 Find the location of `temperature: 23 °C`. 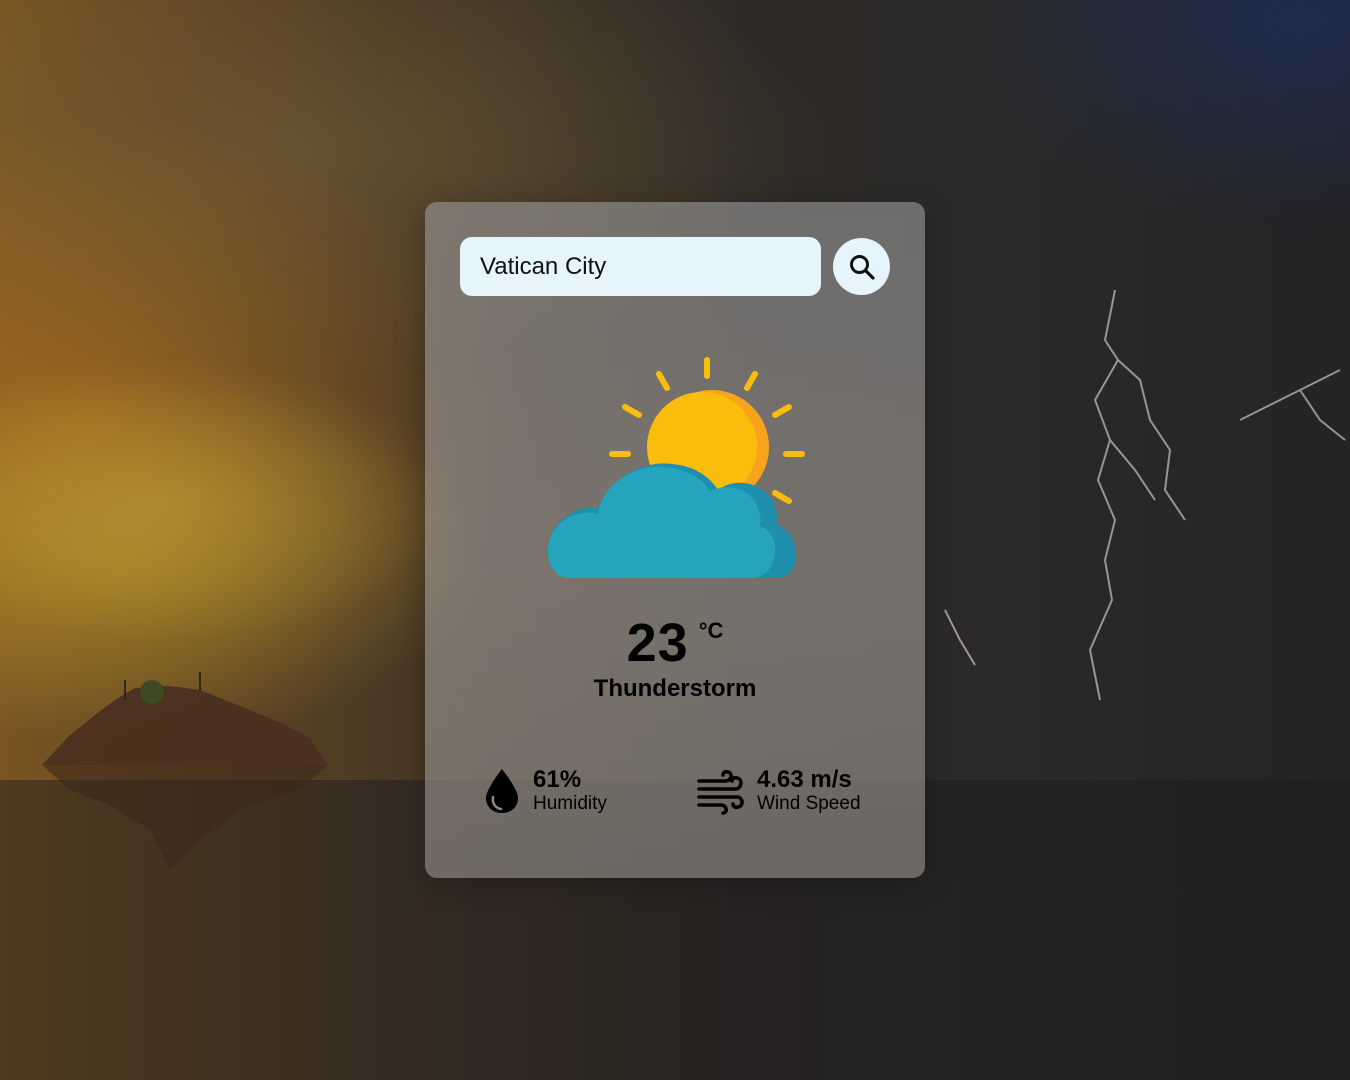

temperature: 23 °C is located at coordinates (675, 643).